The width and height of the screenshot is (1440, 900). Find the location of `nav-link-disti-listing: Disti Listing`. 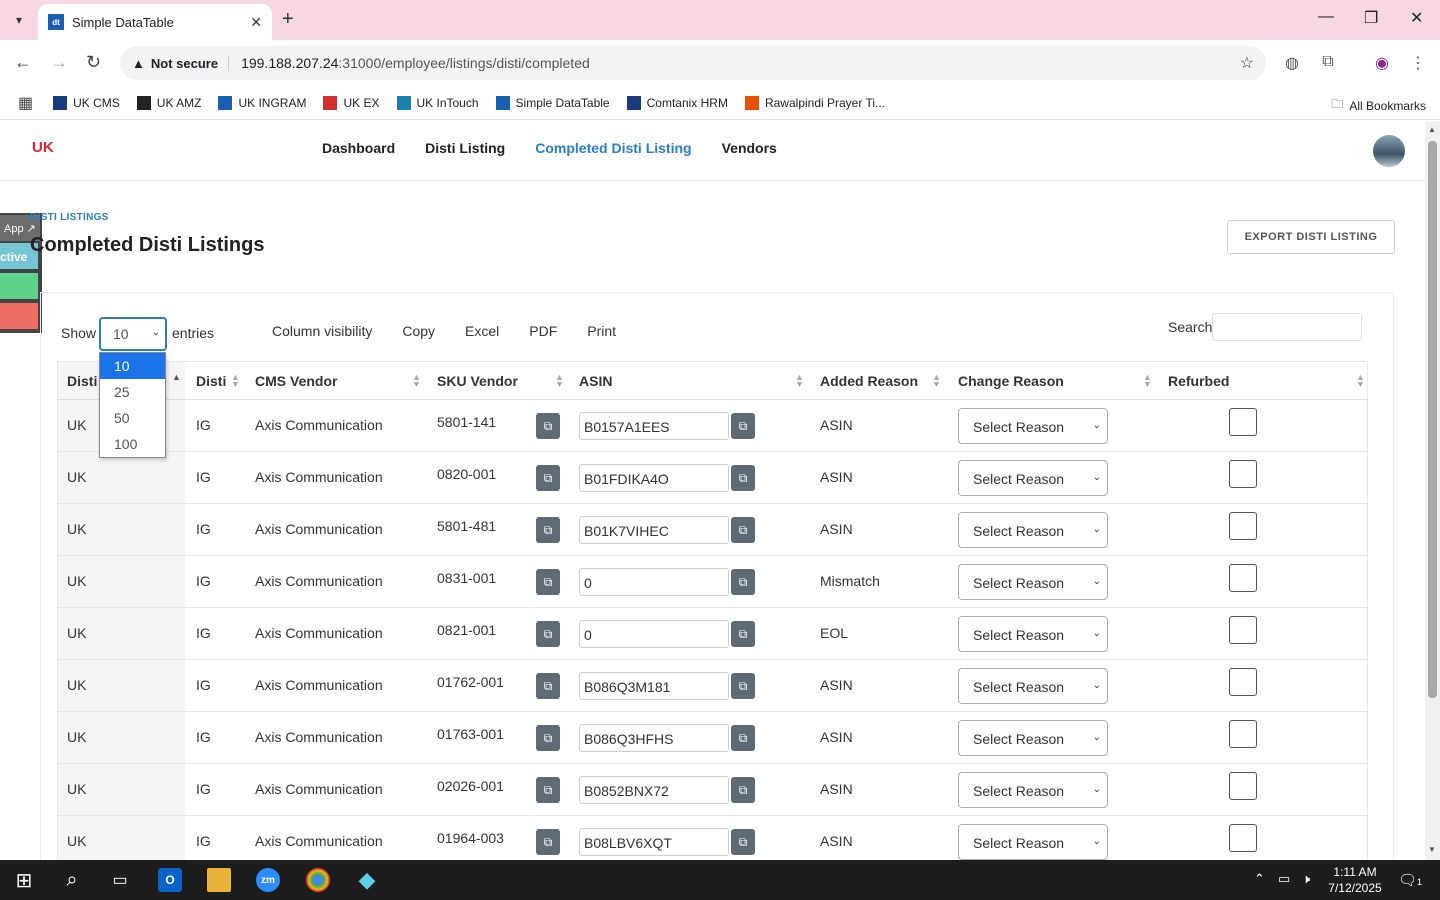

nav-link-disti-listing: Disti Listing is located at coordinates (465, 148).